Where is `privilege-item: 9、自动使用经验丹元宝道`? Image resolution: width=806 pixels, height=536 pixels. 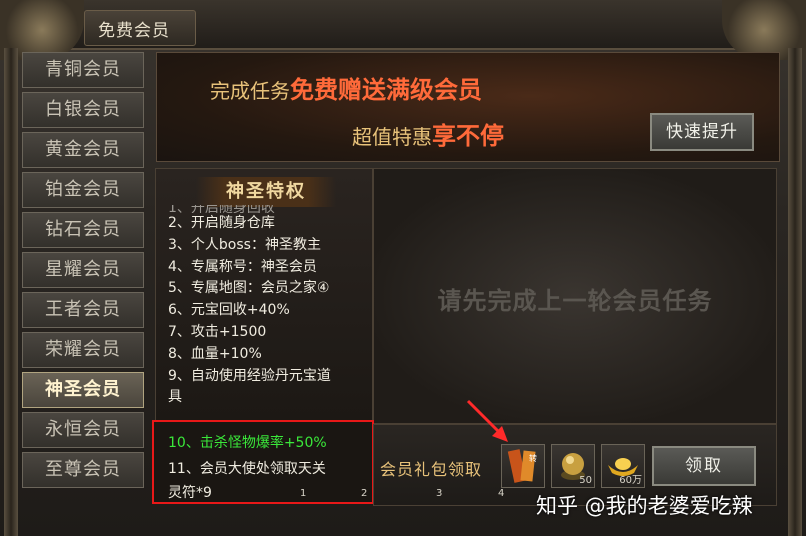 privilege-item: 9、自动使用经验丹元宝道 is located at coordinates (249, 375).